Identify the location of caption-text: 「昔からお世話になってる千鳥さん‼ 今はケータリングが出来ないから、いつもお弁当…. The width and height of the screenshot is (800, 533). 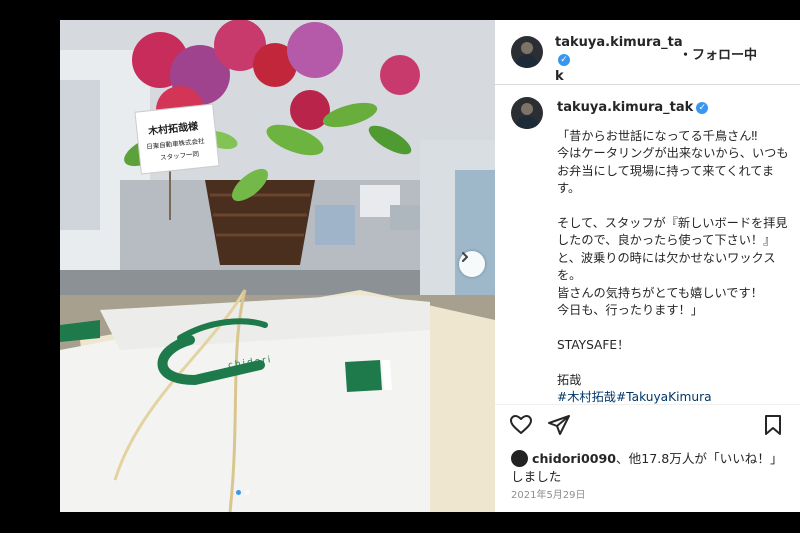
(673, 258).